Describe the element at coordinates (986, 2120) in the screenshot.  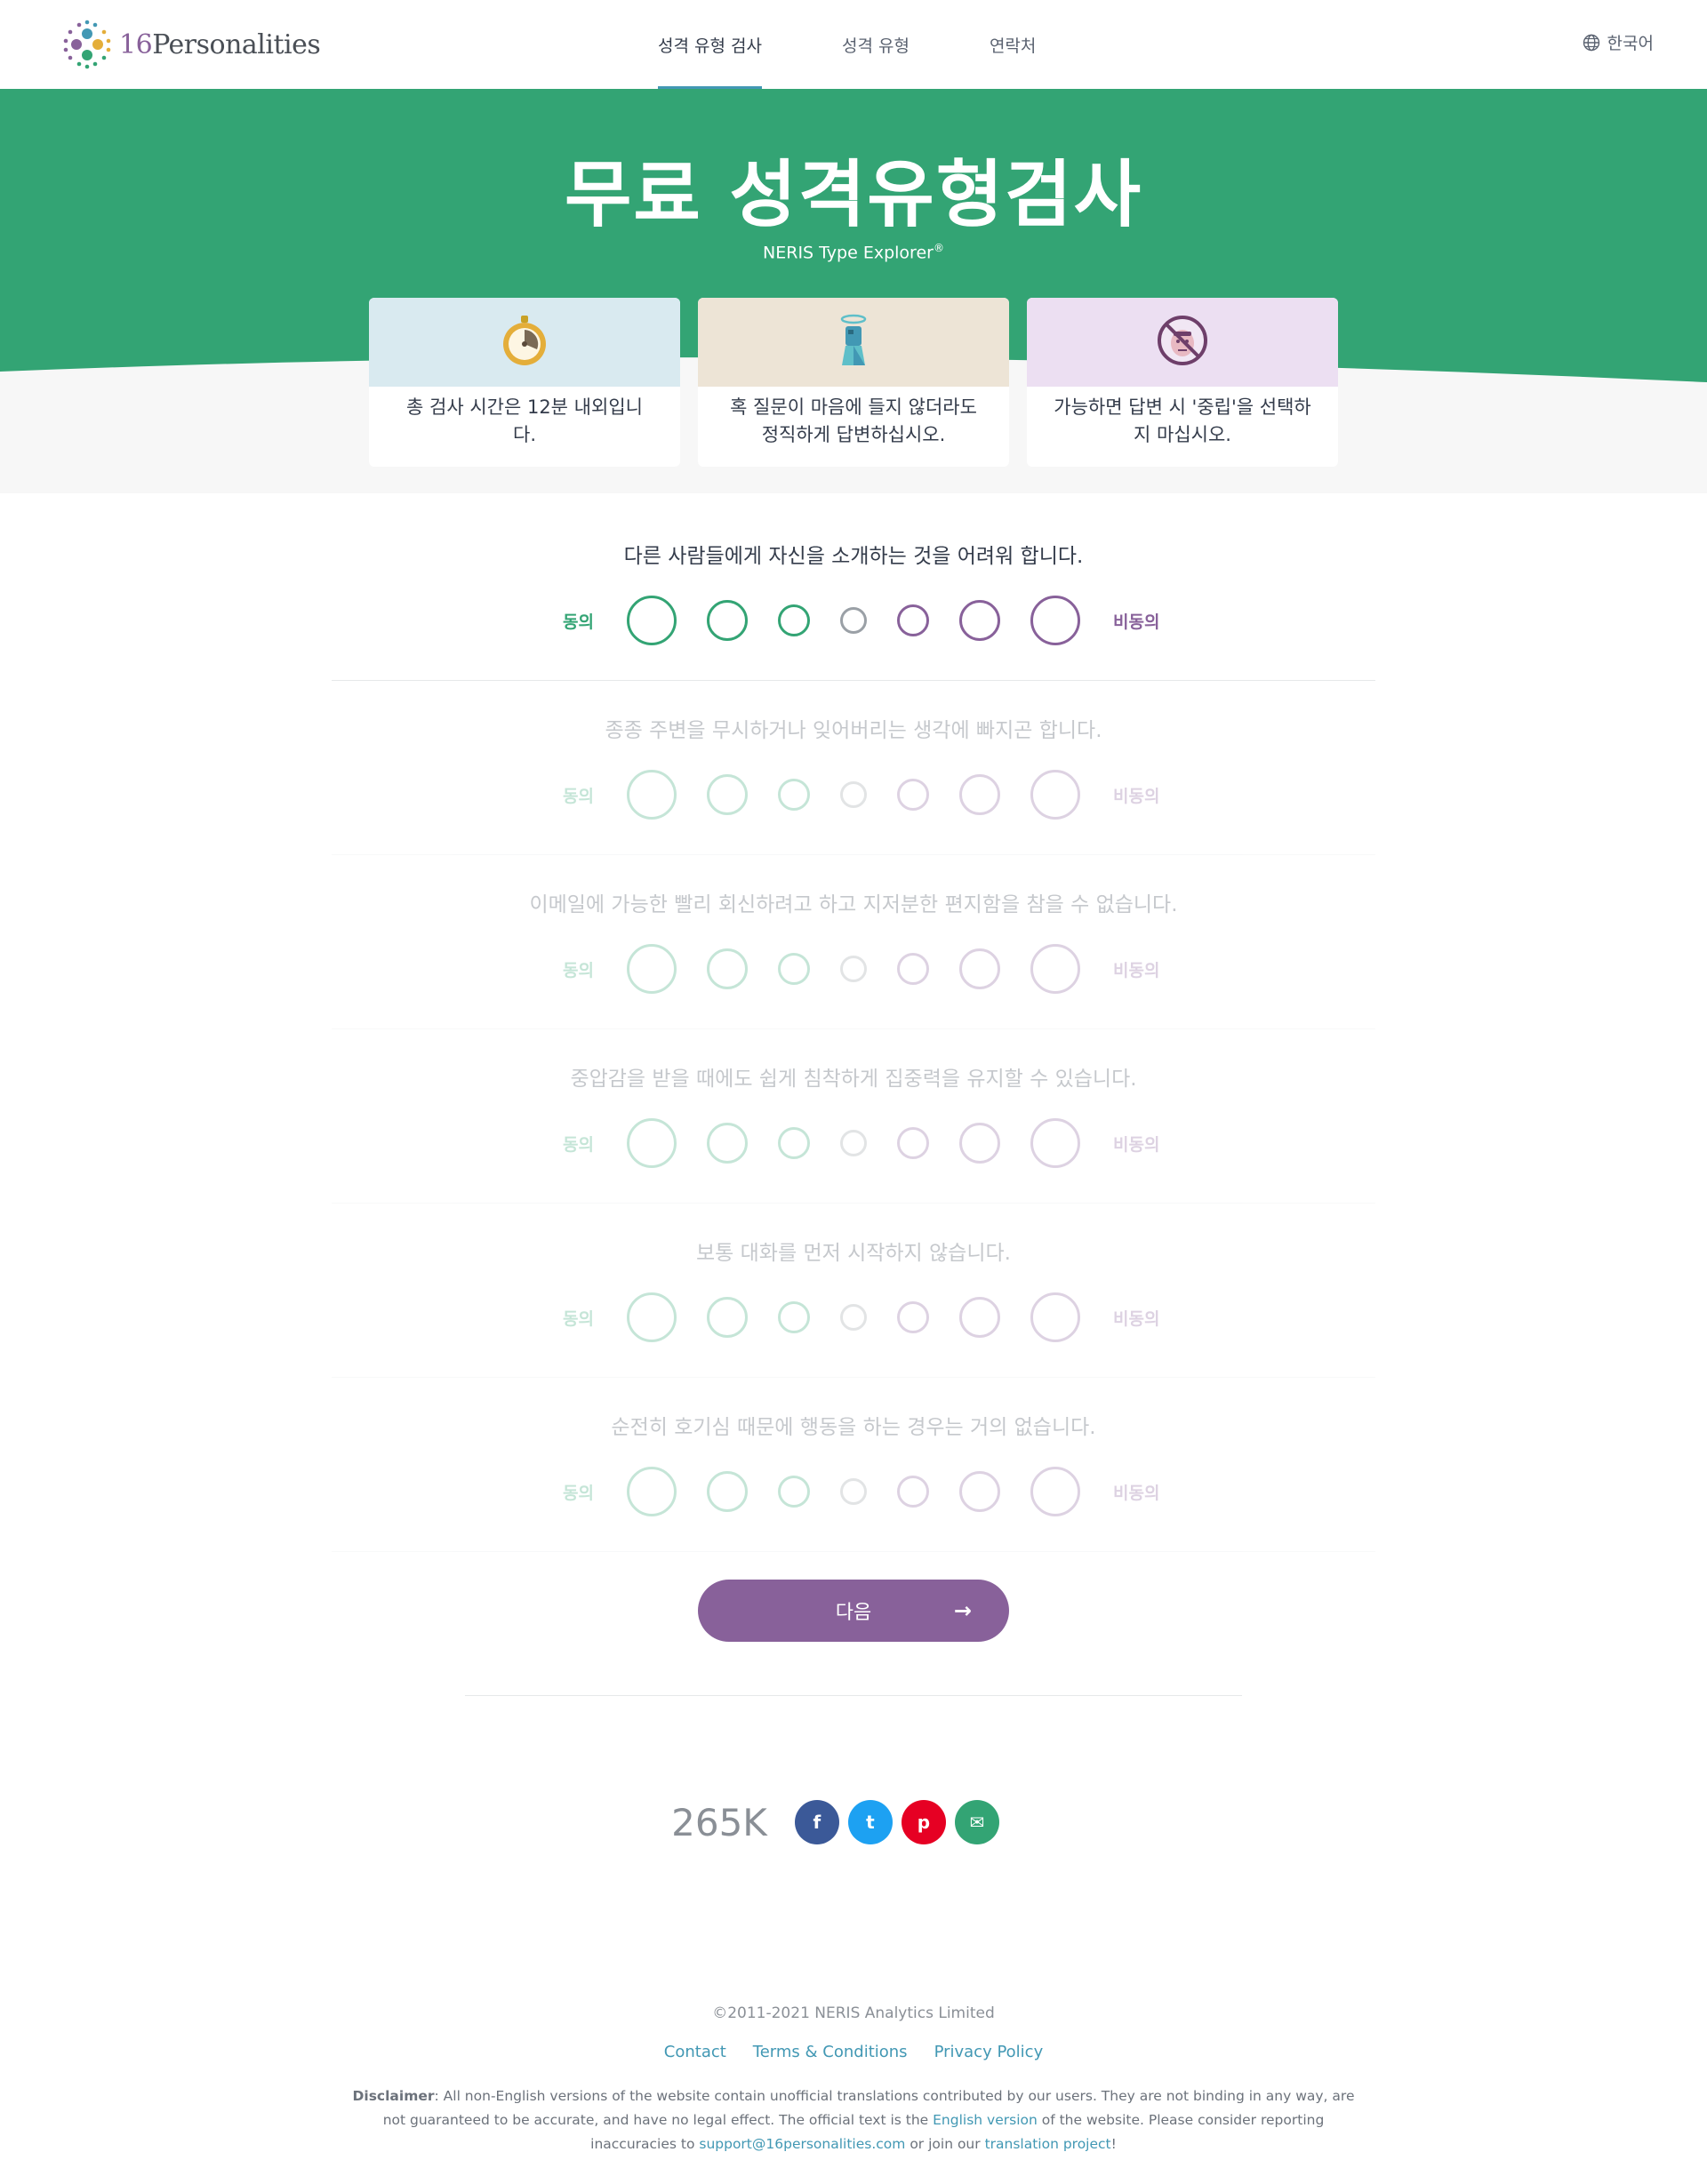
I see `english-version-link: English version` at that location.